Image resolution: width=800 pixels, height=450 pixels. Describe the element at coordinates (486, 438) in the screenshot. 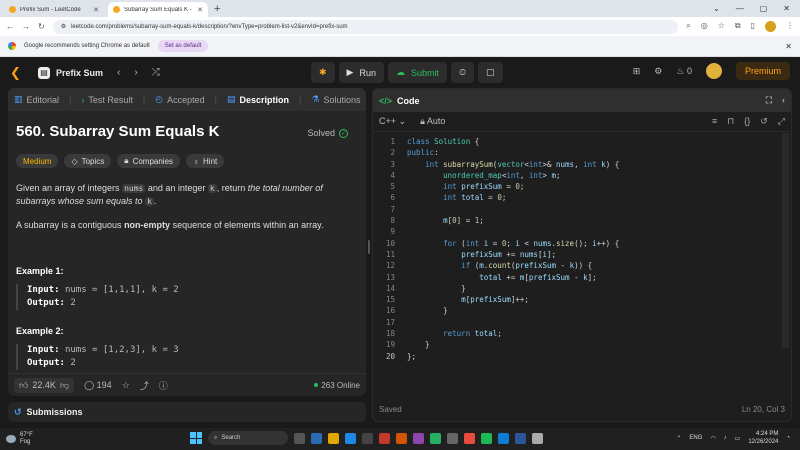

I see `spotify-icon` at that location.